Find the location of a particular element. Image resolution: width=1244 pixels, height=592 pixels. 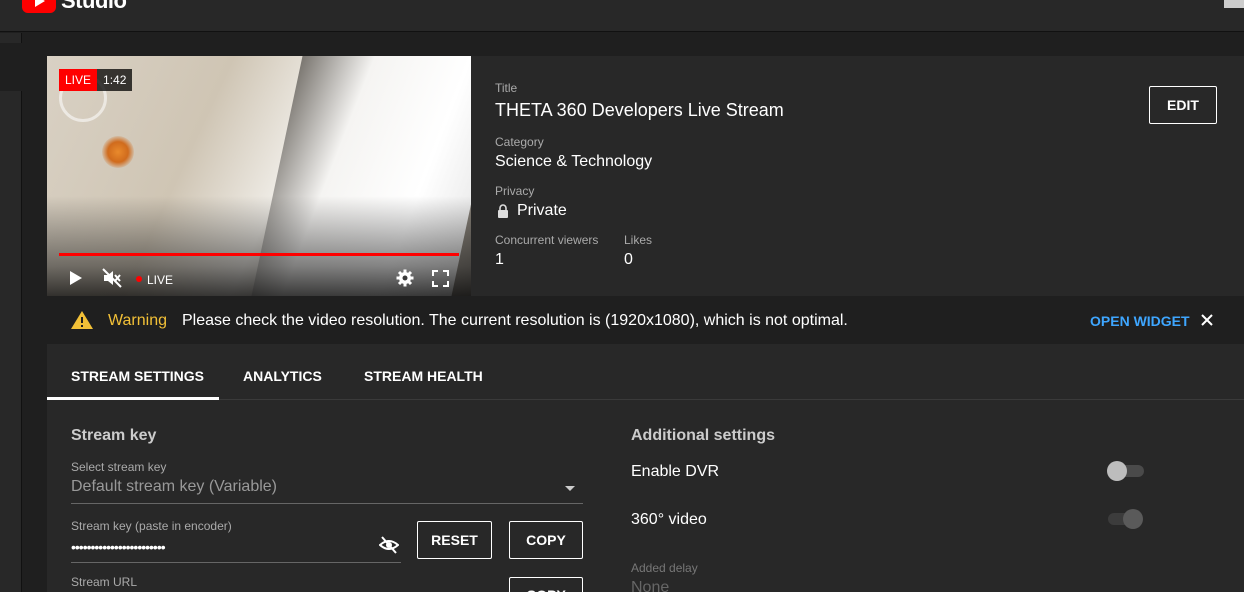

title-label: Title is located at coordinates (506, 88).